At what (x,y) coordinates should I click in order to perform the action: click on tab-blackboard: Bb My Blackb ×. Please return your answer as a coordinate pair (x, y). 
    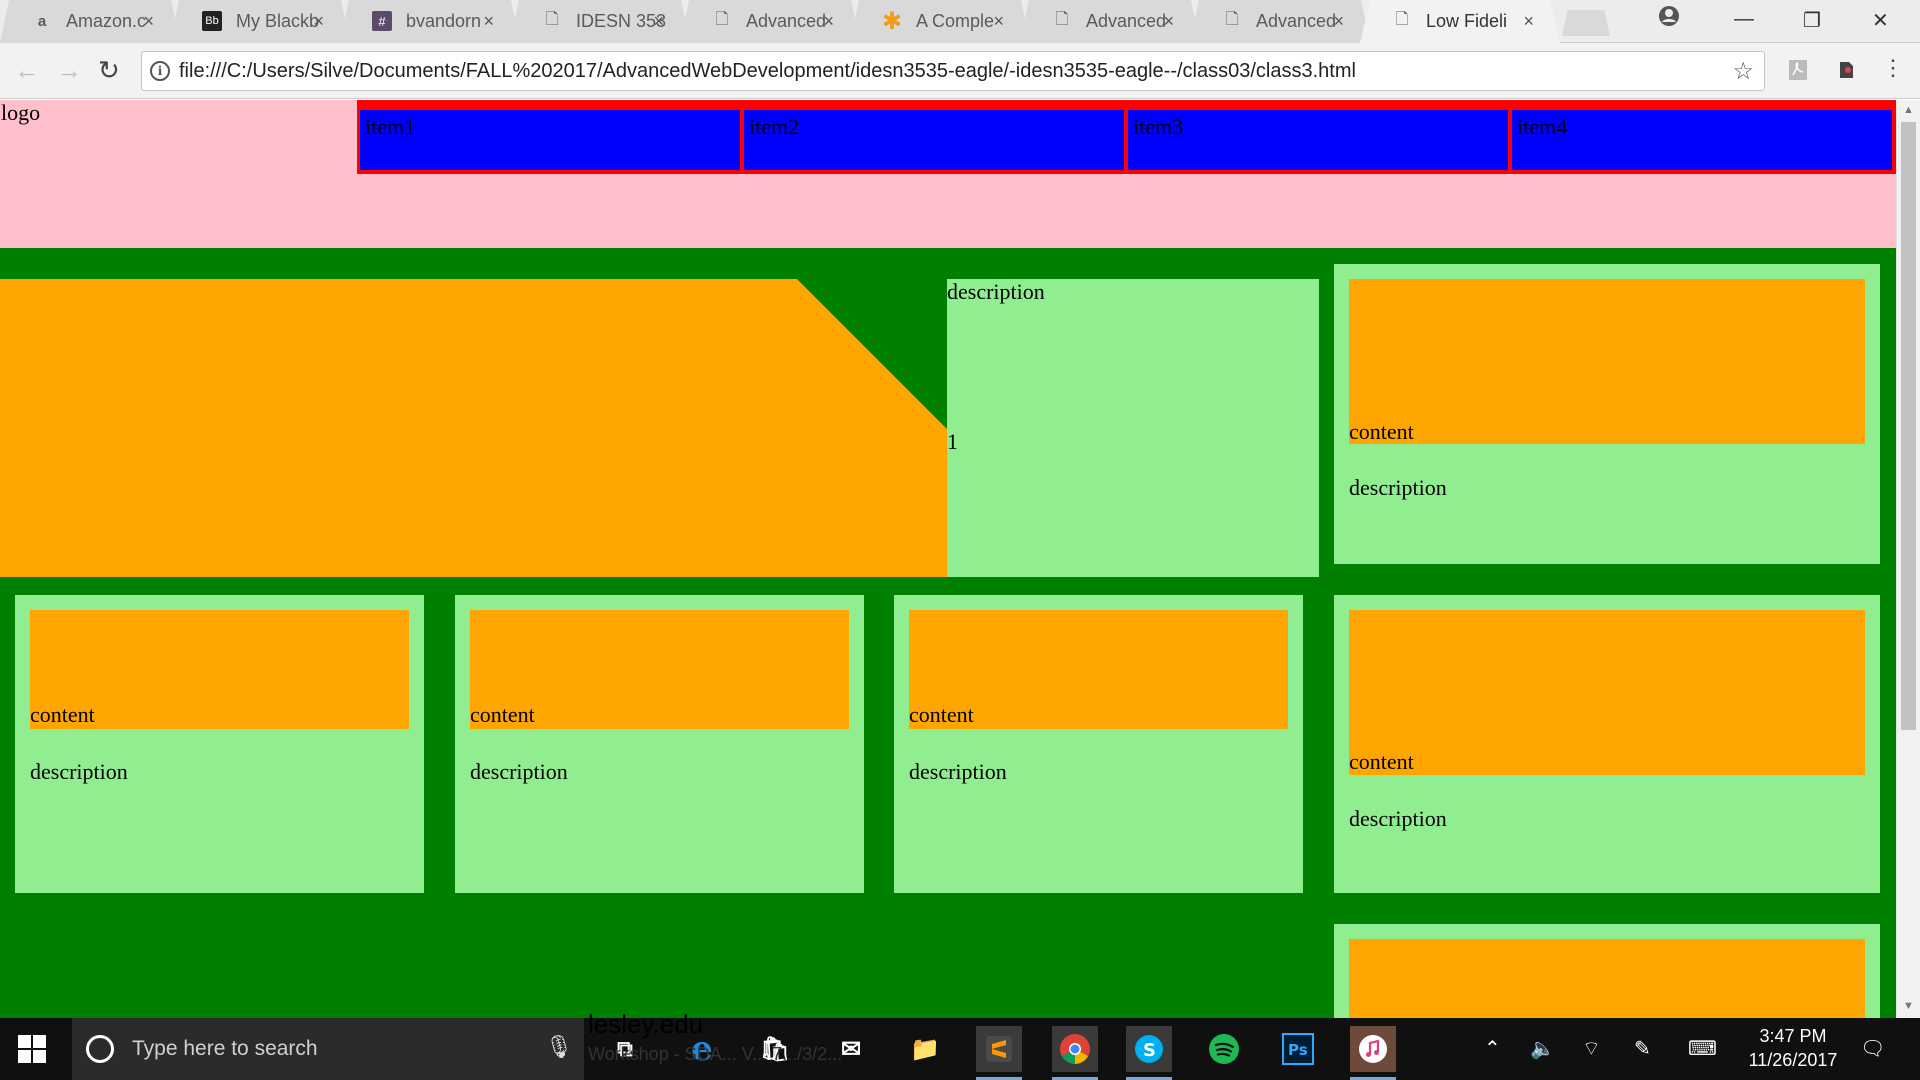
    Looking at the image, I should click on (260, 21).